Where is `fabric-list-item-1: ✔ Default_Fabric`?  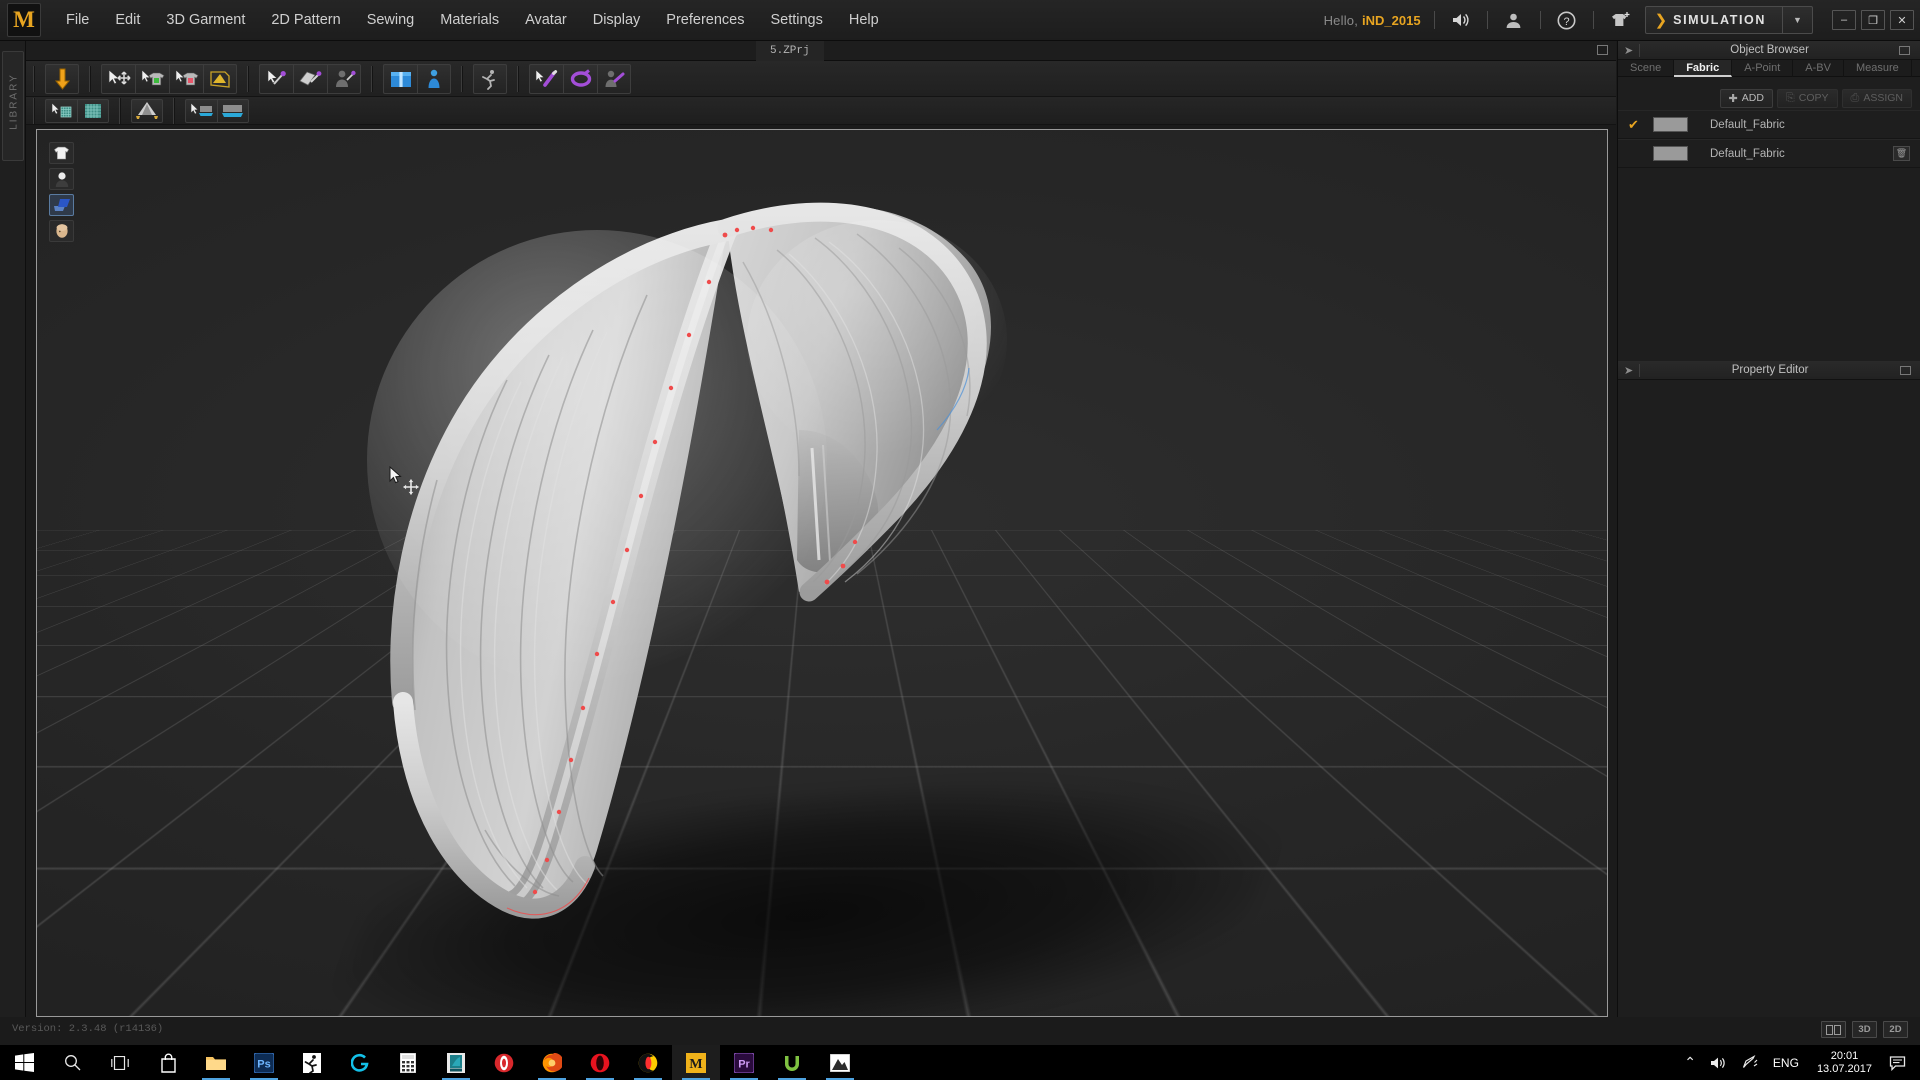
fabric-list-item-1: ✔ Default_Fabric is located at coordinates (1769, 124).